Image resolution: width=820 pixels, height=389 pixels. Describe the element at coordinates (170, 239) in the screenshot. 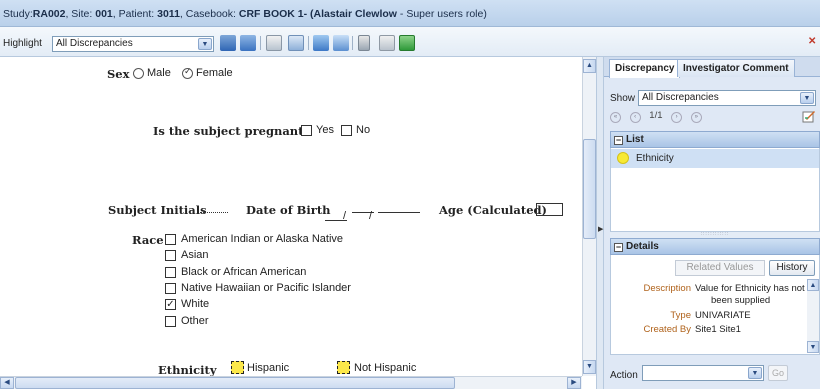

I see `race-american-indian-checkbox` at that location.